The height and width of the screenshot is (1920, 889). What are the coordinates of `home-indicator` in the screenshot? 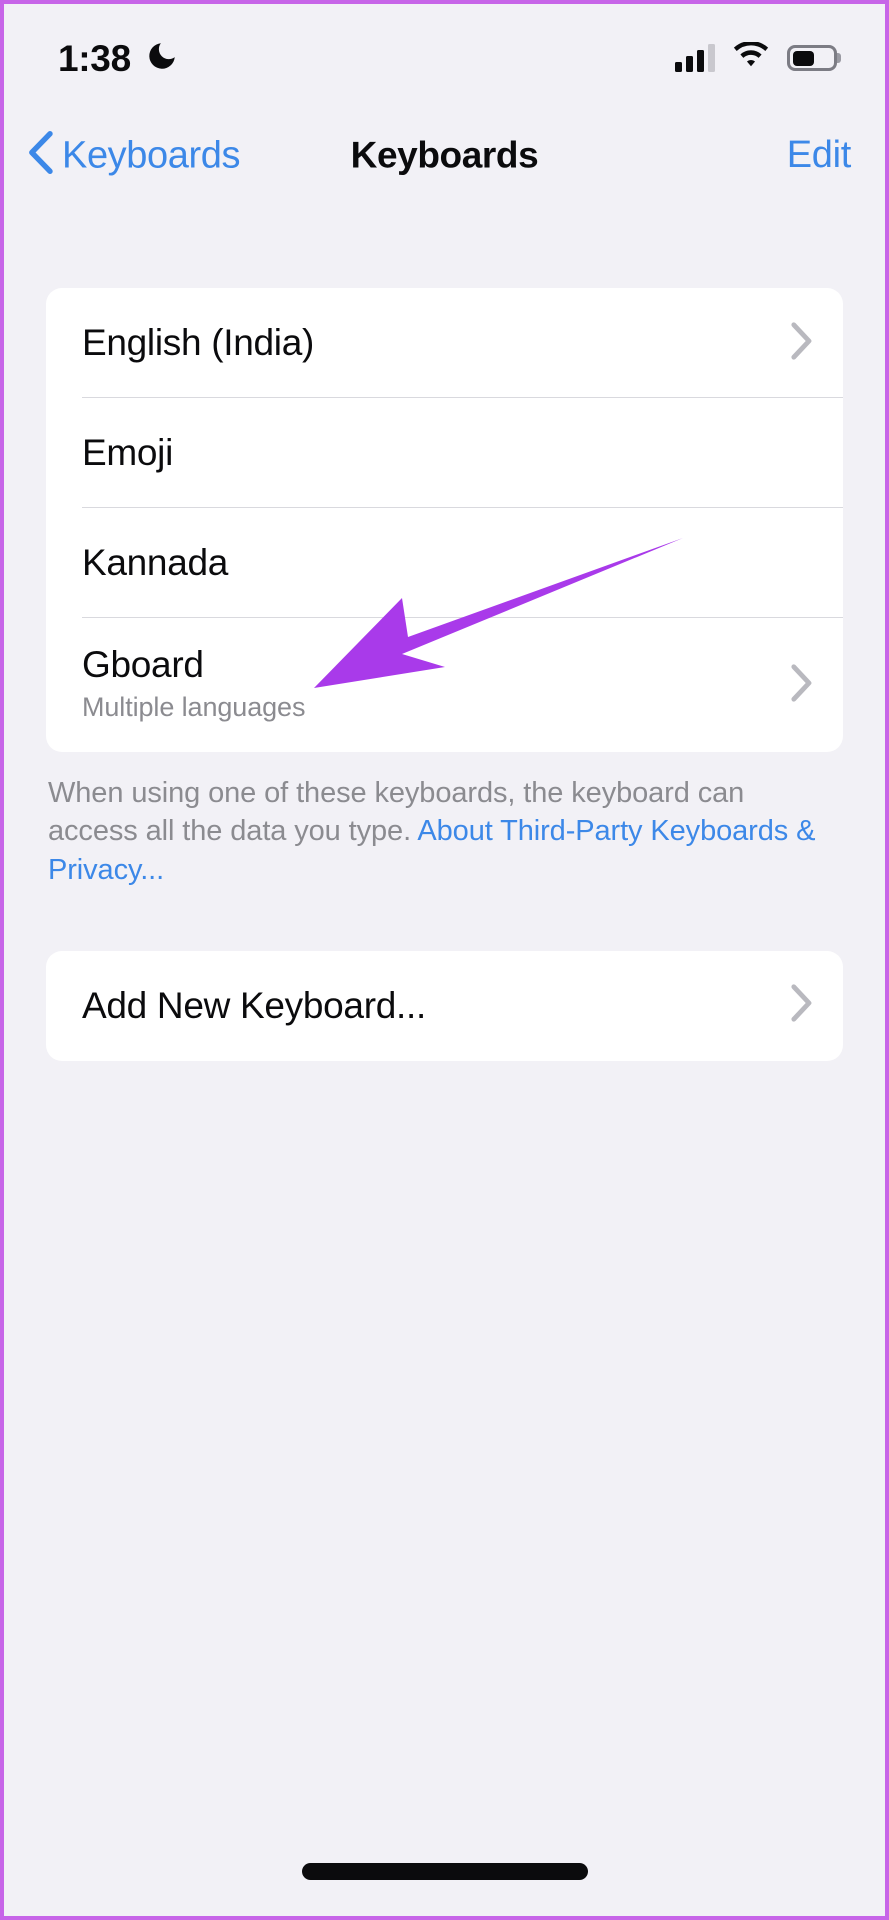 It's located at (444, 1871).